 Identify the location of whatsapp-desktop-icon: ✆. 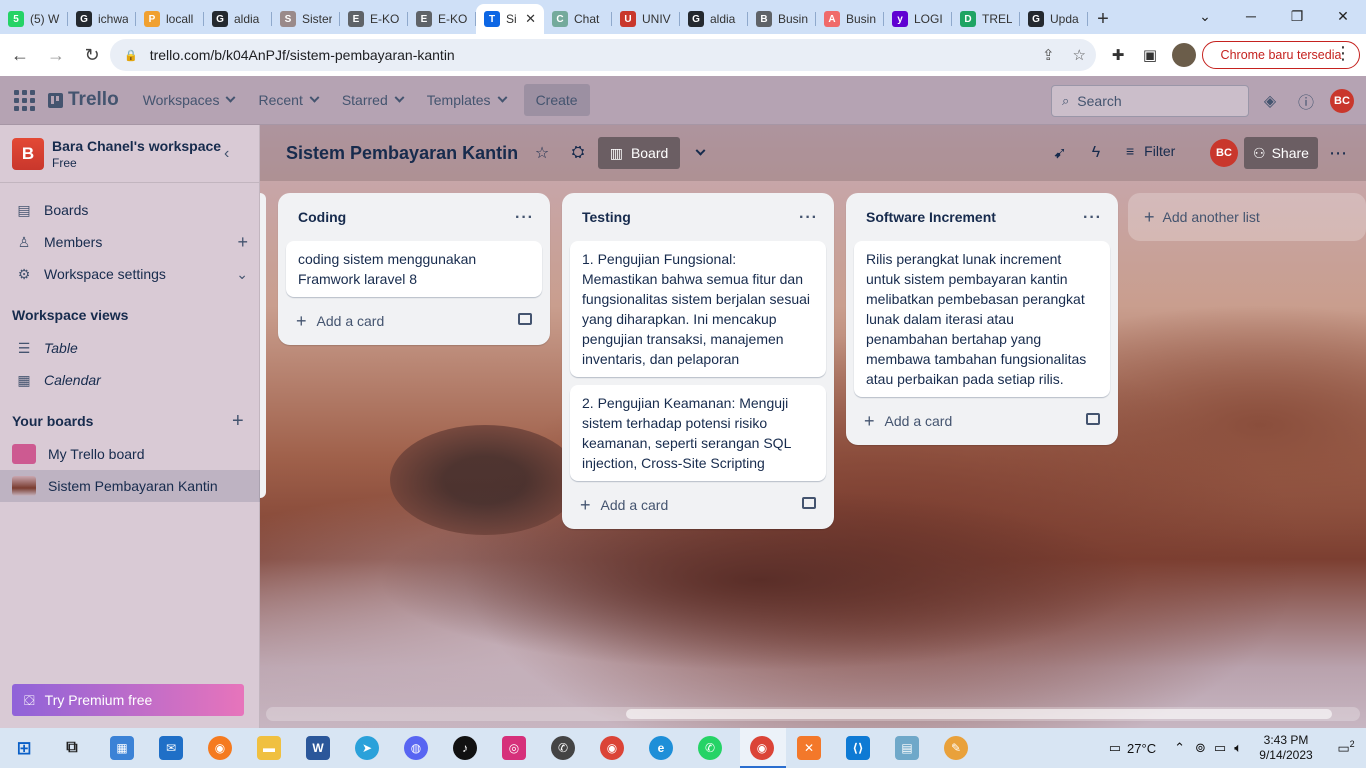
(563, 748).